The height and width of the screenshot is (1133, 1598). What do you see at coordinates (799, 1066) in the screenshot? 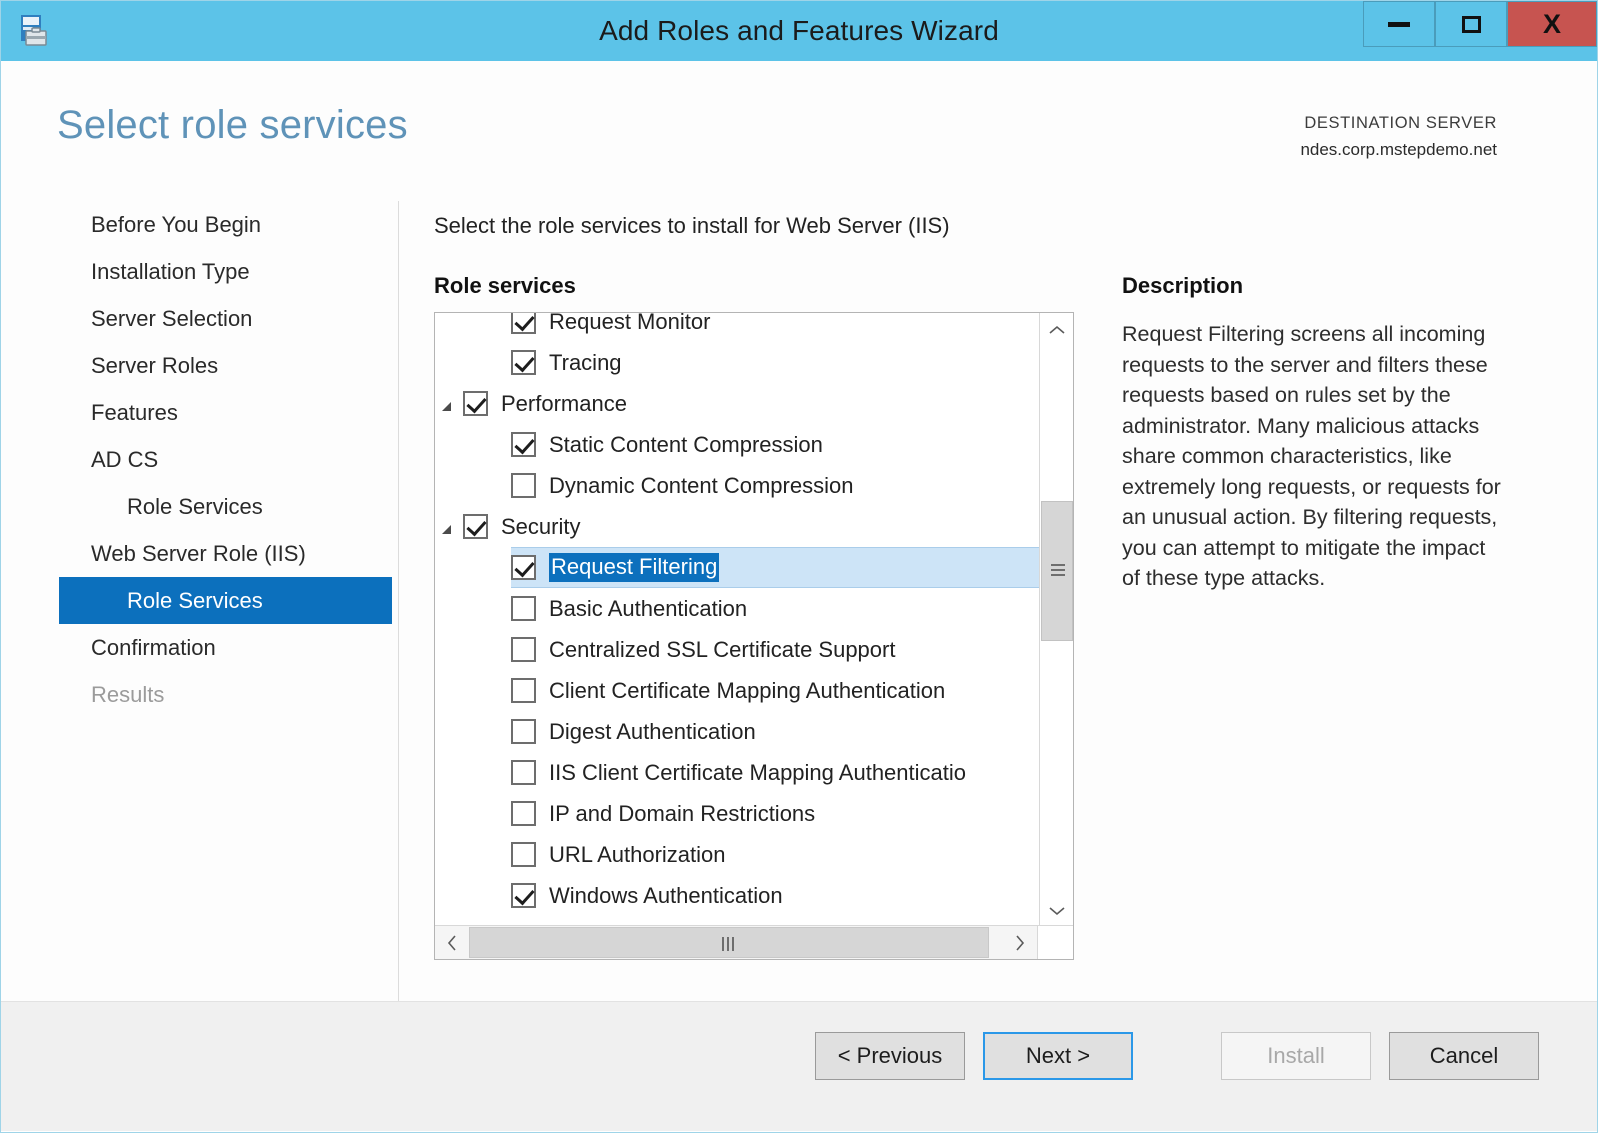
I see `wizard-footer: < Previous Next > Install Cancel` at bounding box center [799, 1066].